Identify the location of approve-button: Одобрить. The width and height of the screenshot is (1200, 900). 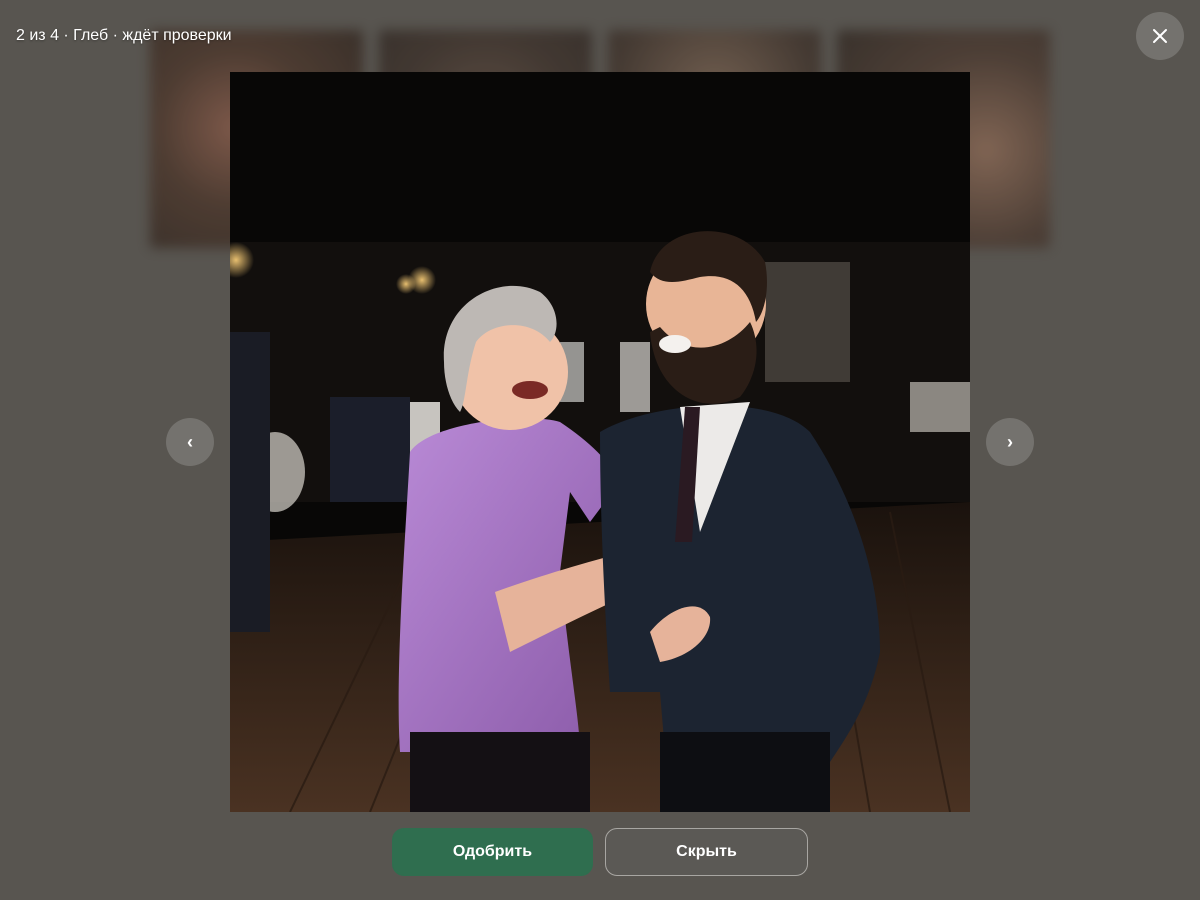
(492, 852).